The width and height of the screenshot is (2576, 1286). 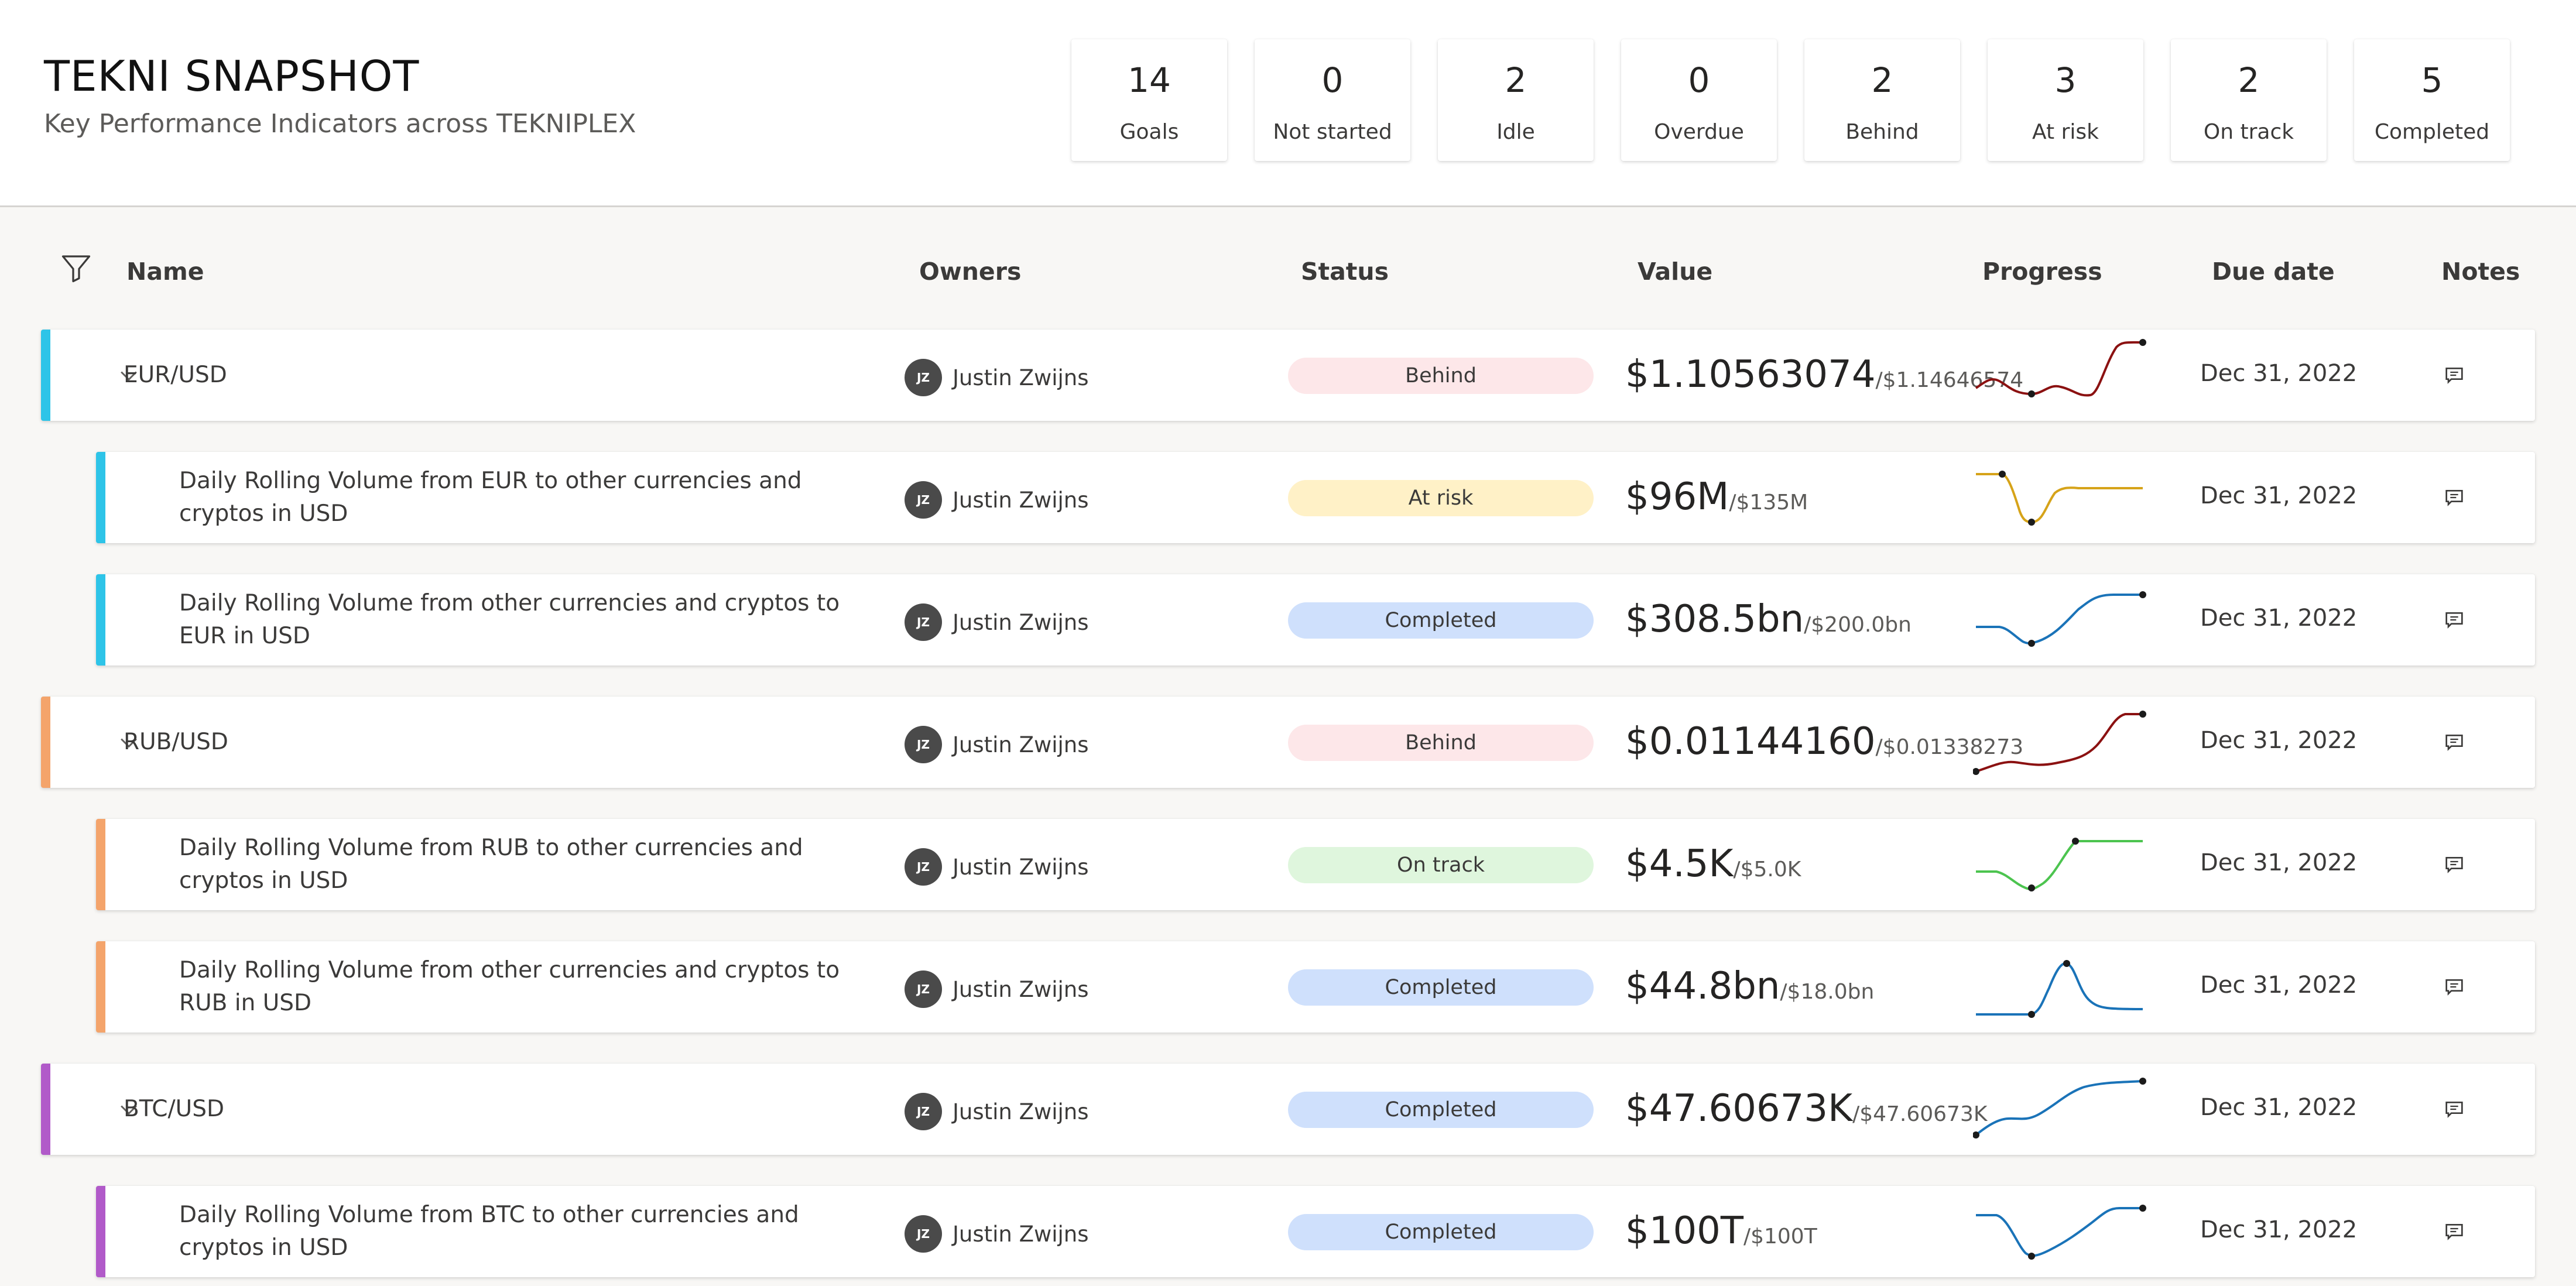 What do you see at coordinates (174, 1110) in the screenshot?
I see `goal-name: BTC/USD` at bounding box center [174, 1110].